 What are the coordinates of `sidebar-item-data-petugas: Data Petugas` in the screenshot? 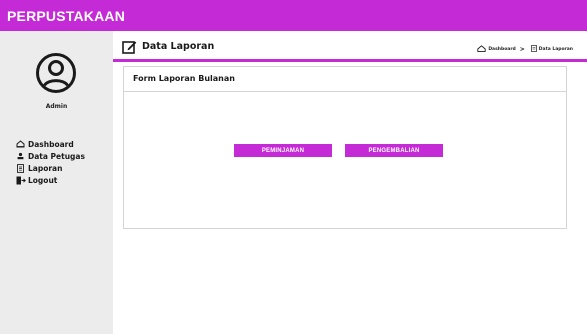 It's located at (50, 156).